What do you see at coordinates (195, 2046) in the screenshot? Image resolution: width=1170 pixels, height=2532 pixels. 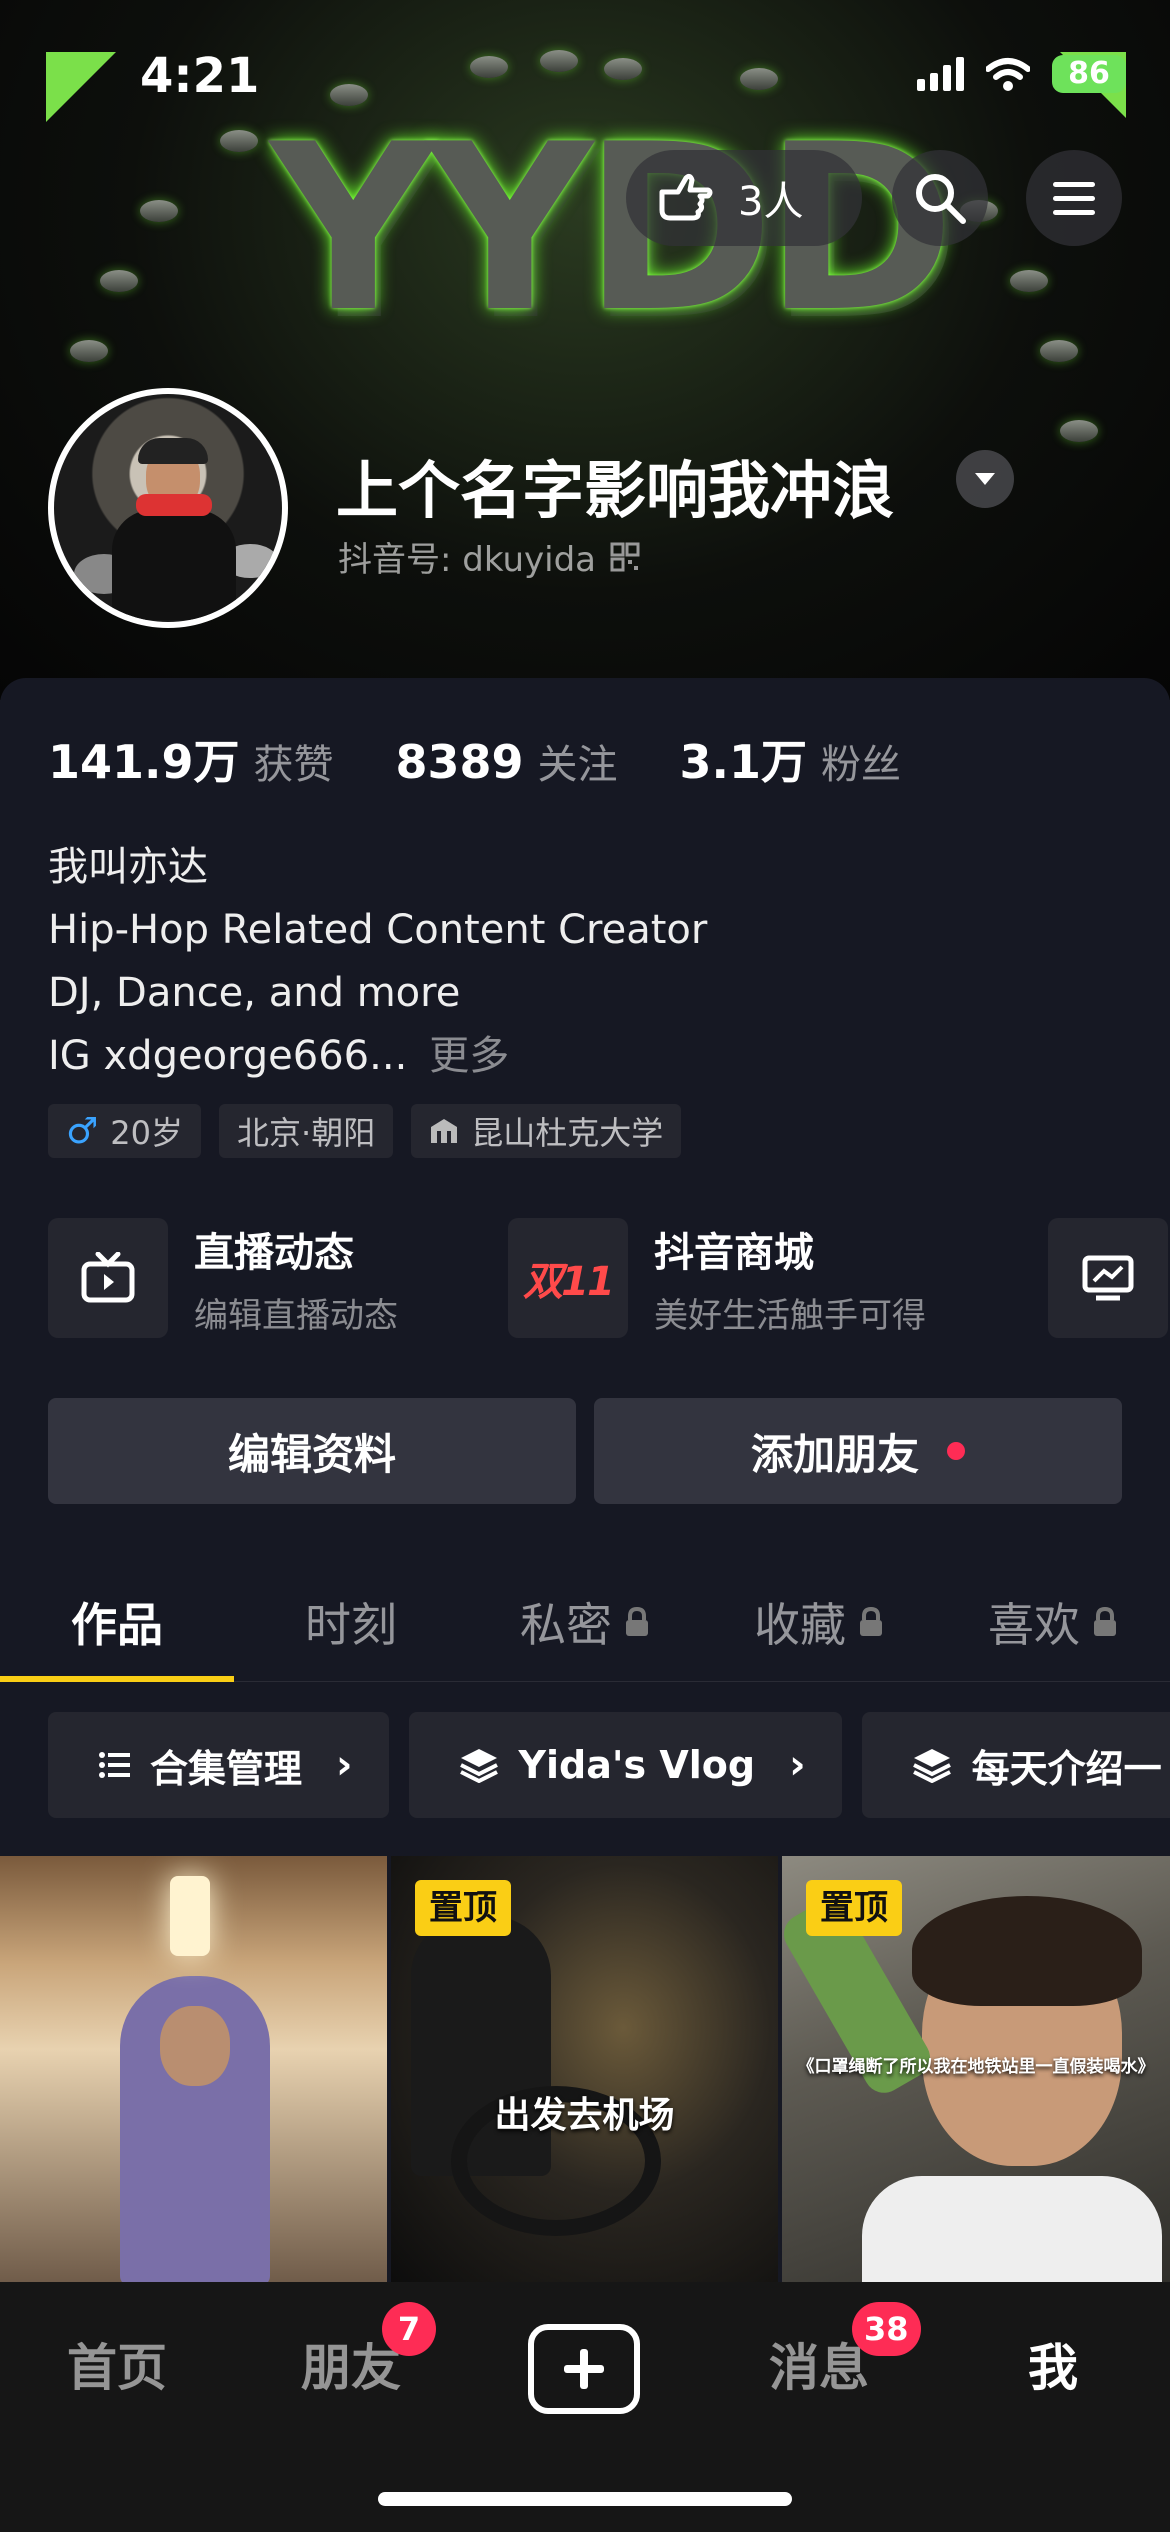 I see `thumbnail-face` at bounding box center [195, 2046].